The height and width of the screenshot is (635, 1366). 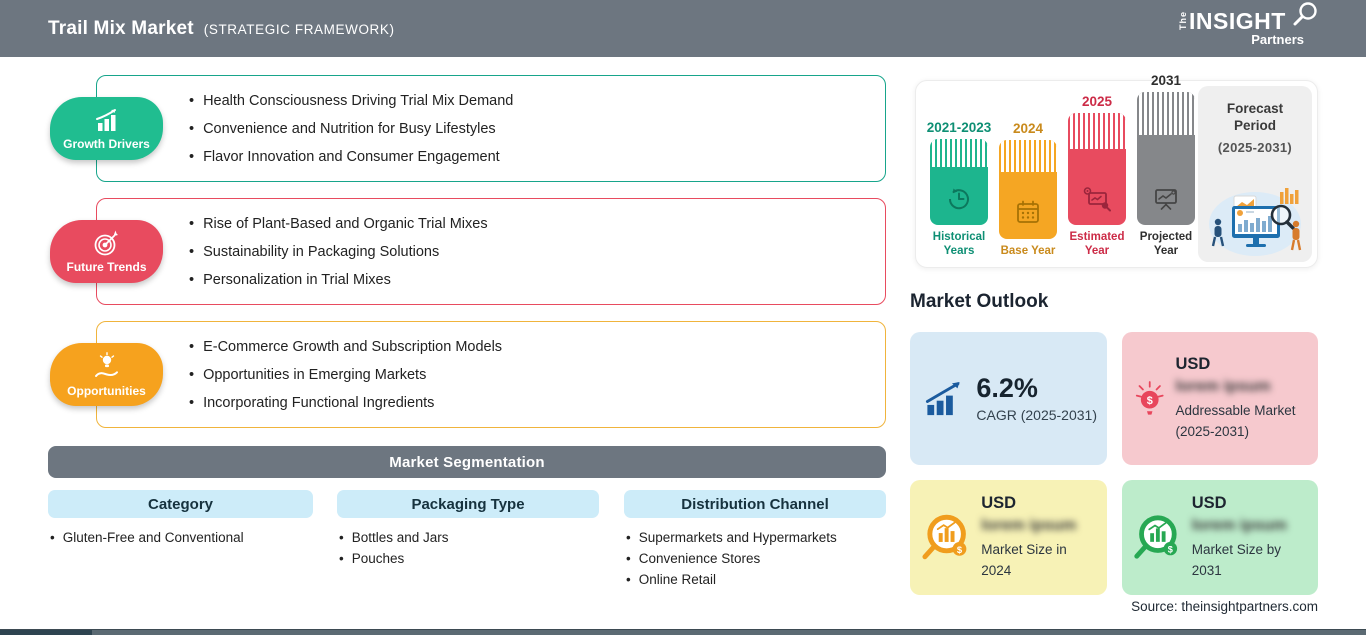 What do you see at coordinates (469, 558) in the screenshot?
I see `list-item: Pouches` at bounding box center [469, 558].